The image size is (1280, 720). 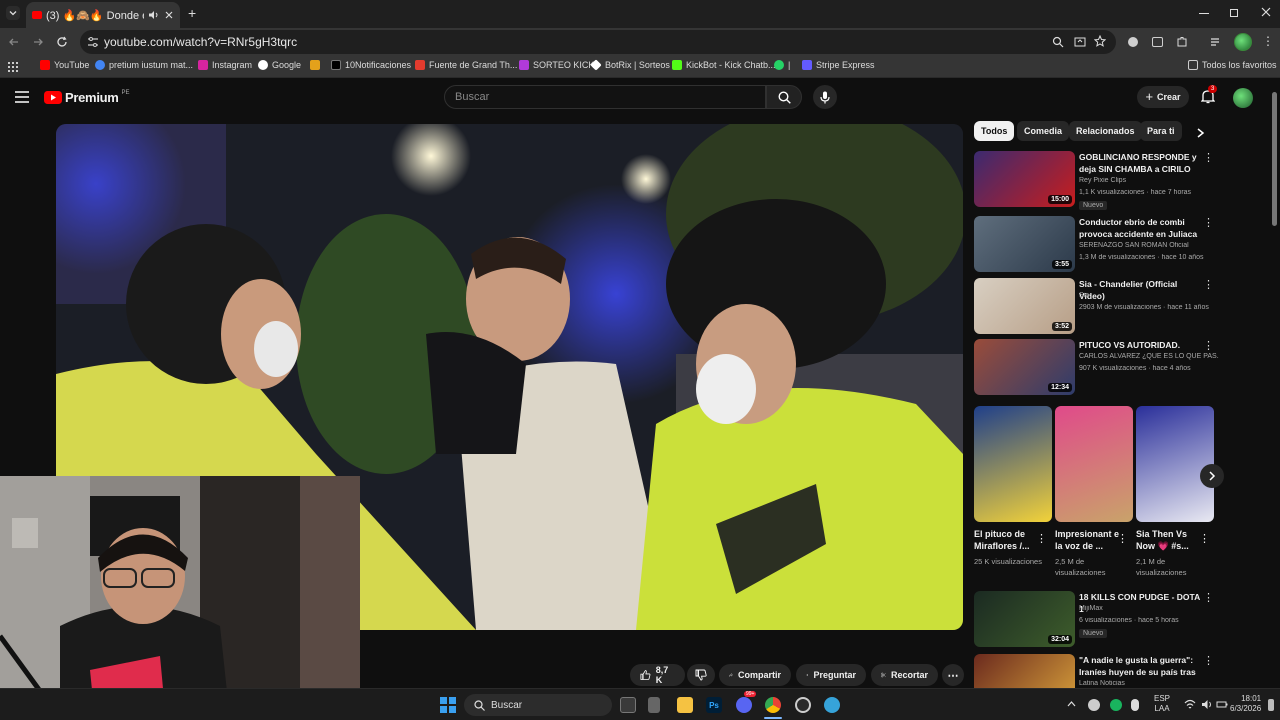 I want to click on chevron-right-icon, so click(x=1200, y=133).